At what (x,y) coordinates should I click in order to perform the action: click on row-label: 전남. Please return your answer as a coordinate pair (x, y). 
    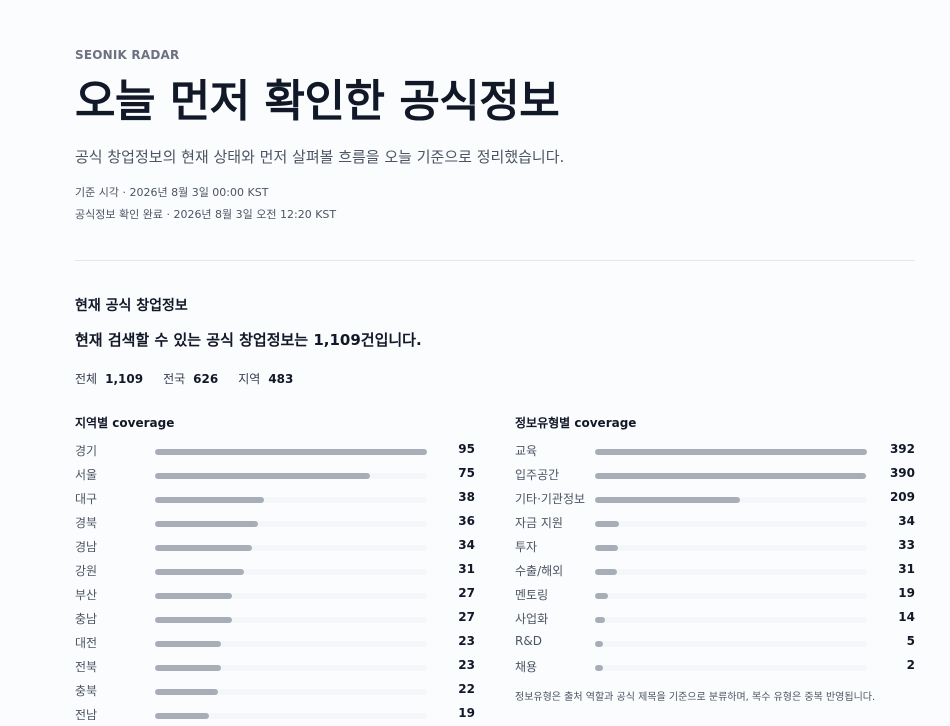
    Looking at the image, I should click on (86, 715).